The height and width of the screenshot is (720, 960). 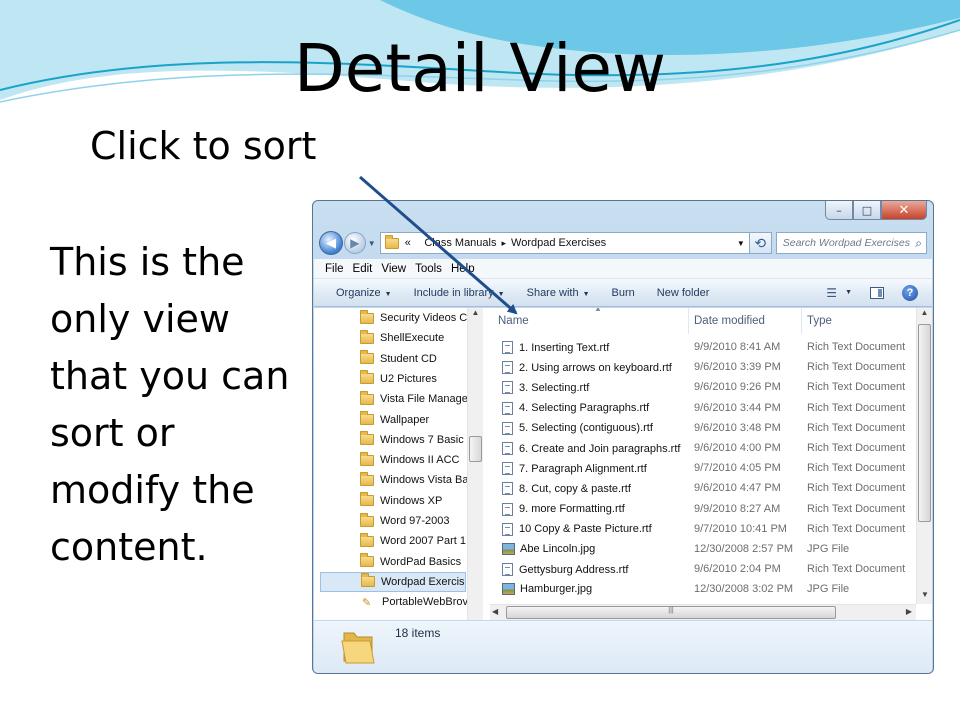 What do you see at coordinates (918, 243) in the screenshot?
I see `search-icon: ⌕` at bounding box center [918, 243].